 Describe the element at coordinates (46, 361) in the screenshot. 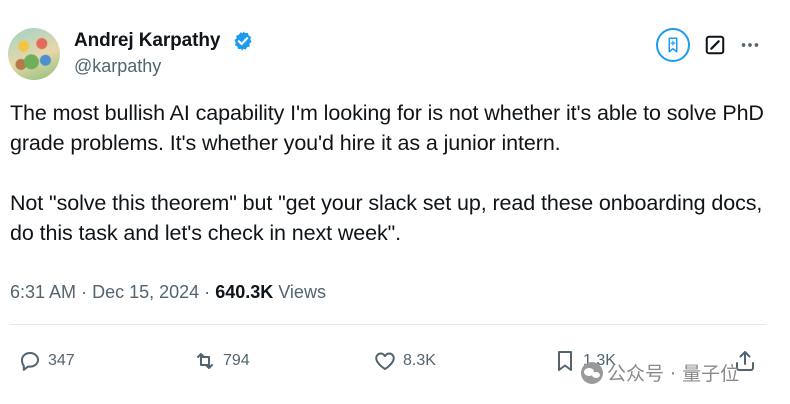

I see `reply-button: 347` at that location.